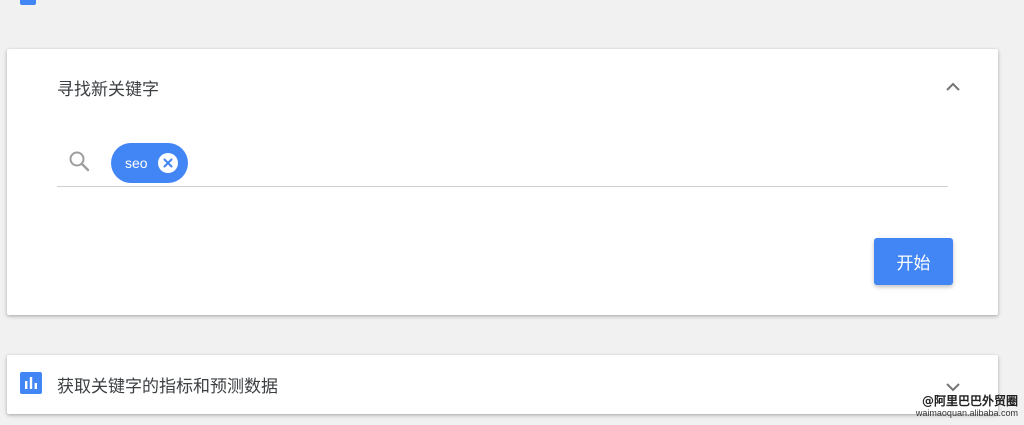 The height and width of the screenshot is (425, 1024). I want to click on close-circle-icon, so click(167, 163).